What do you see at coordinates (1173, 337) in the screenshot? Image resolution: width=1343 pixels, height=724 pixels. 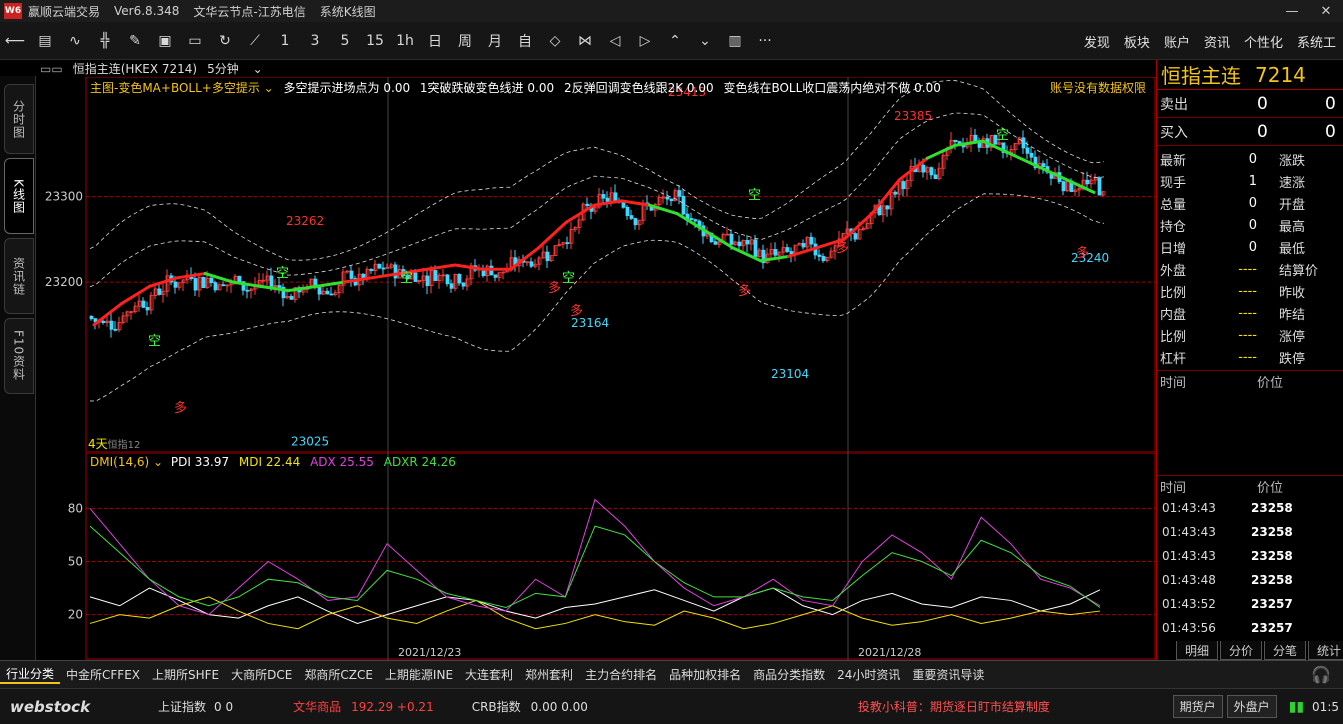 I see `quote-label: 比例` at bounding box center [1173, 337].